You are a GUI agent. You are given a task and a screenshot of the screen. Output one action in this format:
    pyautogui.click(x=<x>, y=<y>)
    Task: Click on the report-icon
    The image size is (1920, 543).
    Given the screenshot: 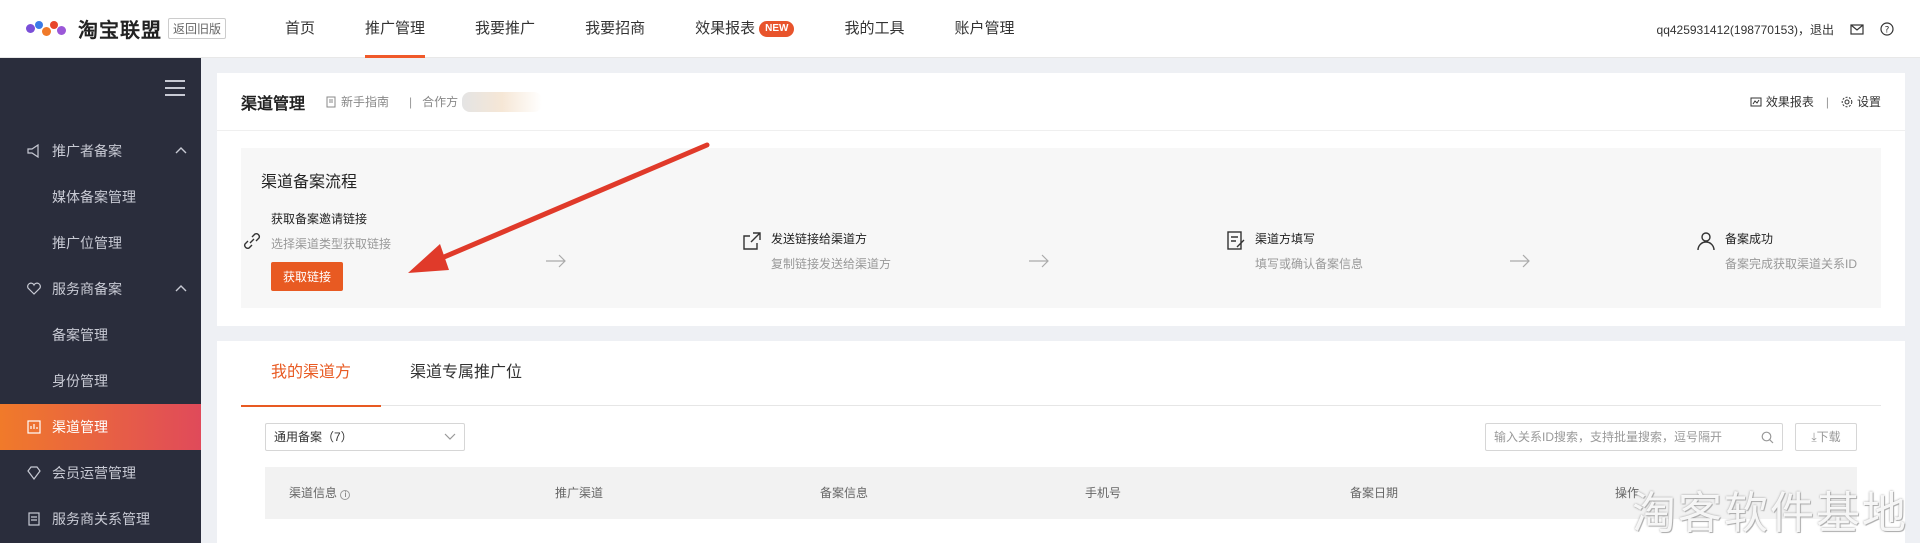 What is the action you would take?
    pyautogui.click(x=1756, y=101)
    